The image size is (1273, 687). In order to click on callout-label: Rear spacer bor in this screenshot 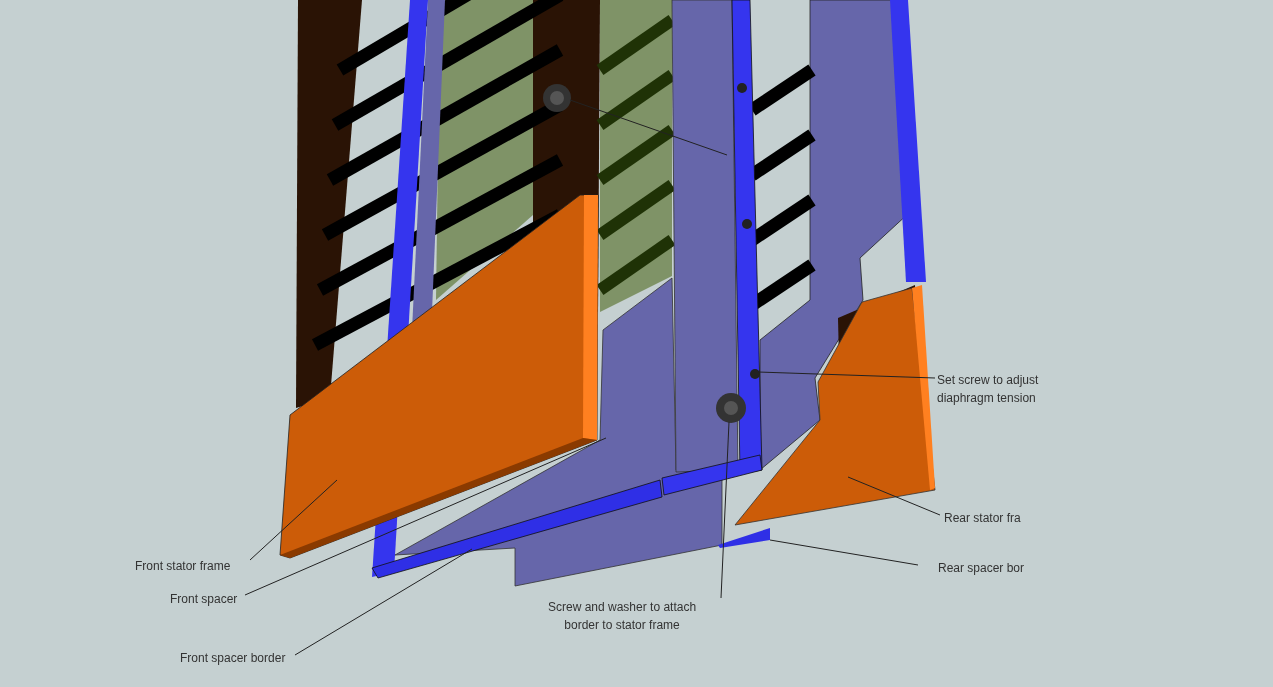, I will do `click(981, 568)`.